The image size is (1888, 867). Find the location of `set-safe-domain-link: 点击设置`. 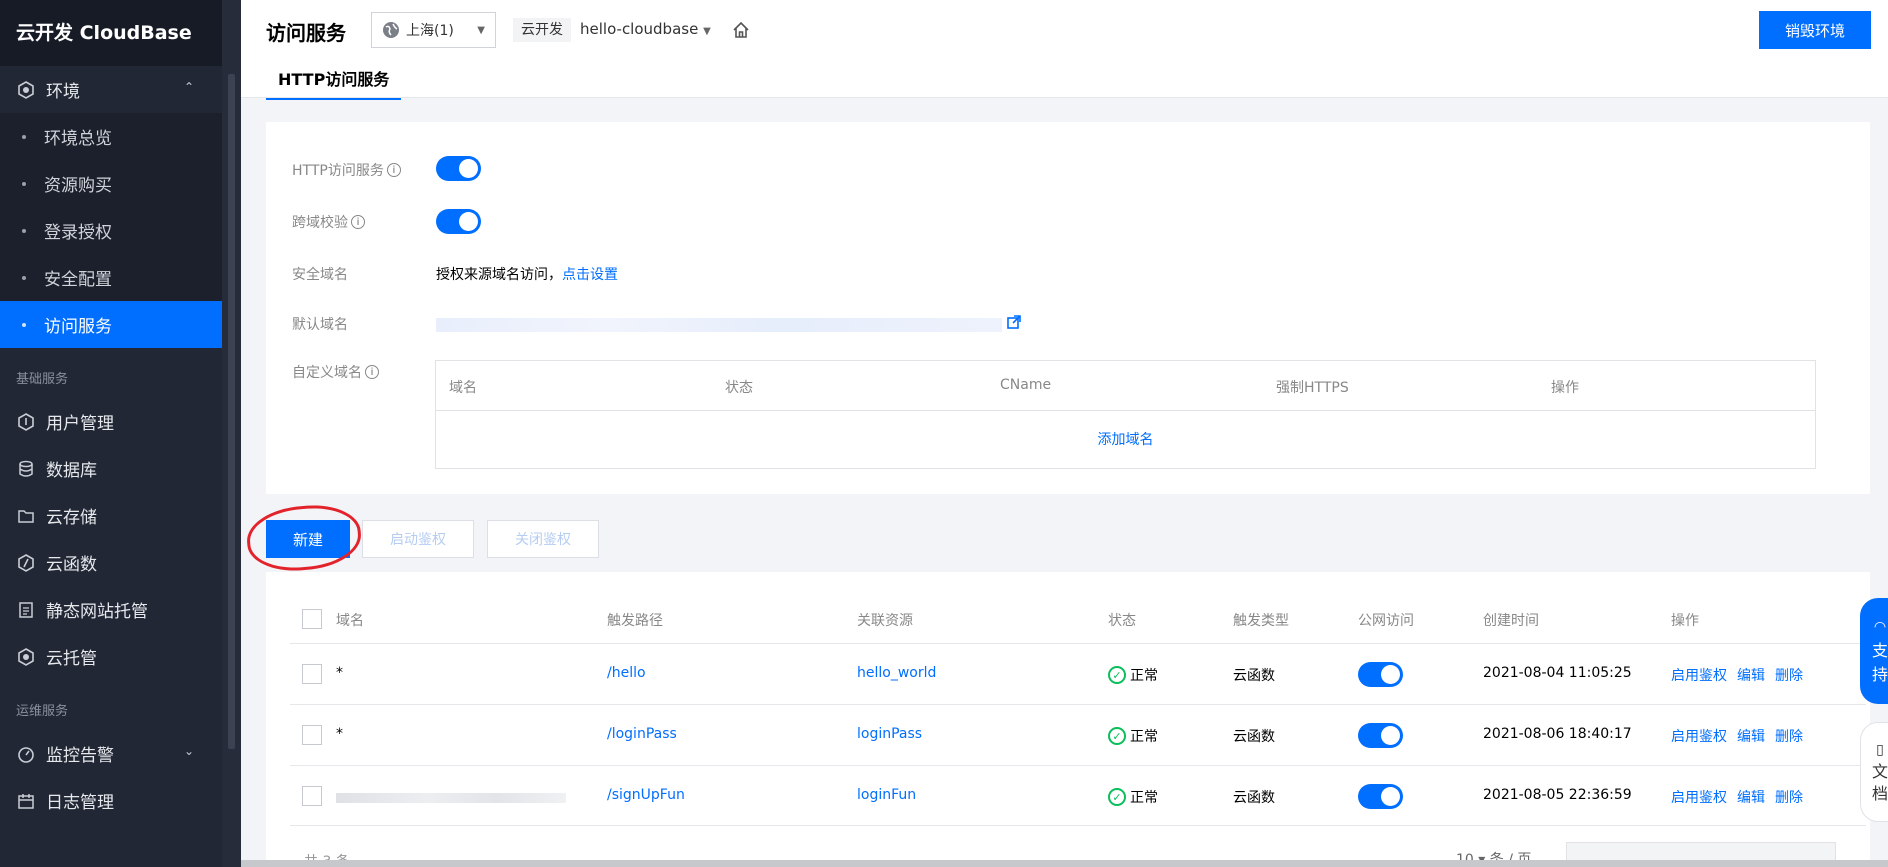

set-safe-domain-link: 点击设置 is located at coordinates (590, 275).